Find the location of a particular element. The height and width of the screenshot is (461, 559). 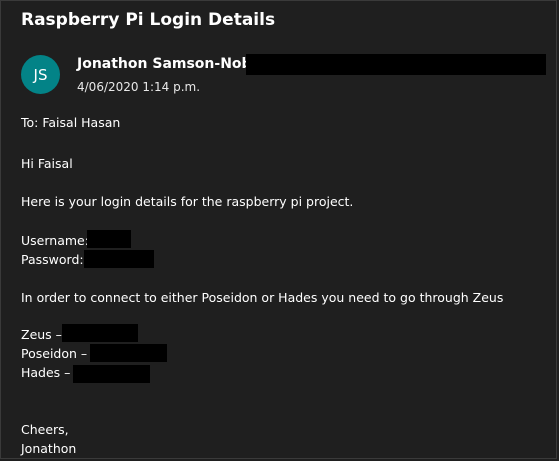

recipient-line: To: Faisal Hasan is located at coordinates (71, 122).